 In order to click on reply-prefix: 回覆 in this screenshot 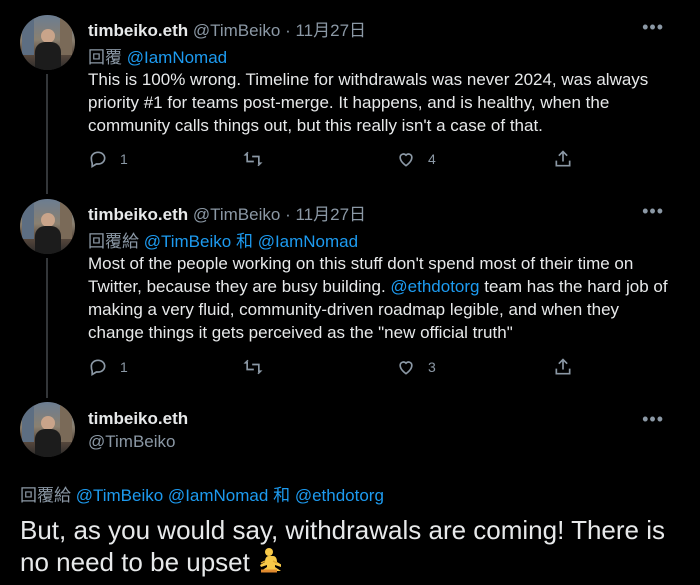, I will do `click(105, 57)`.